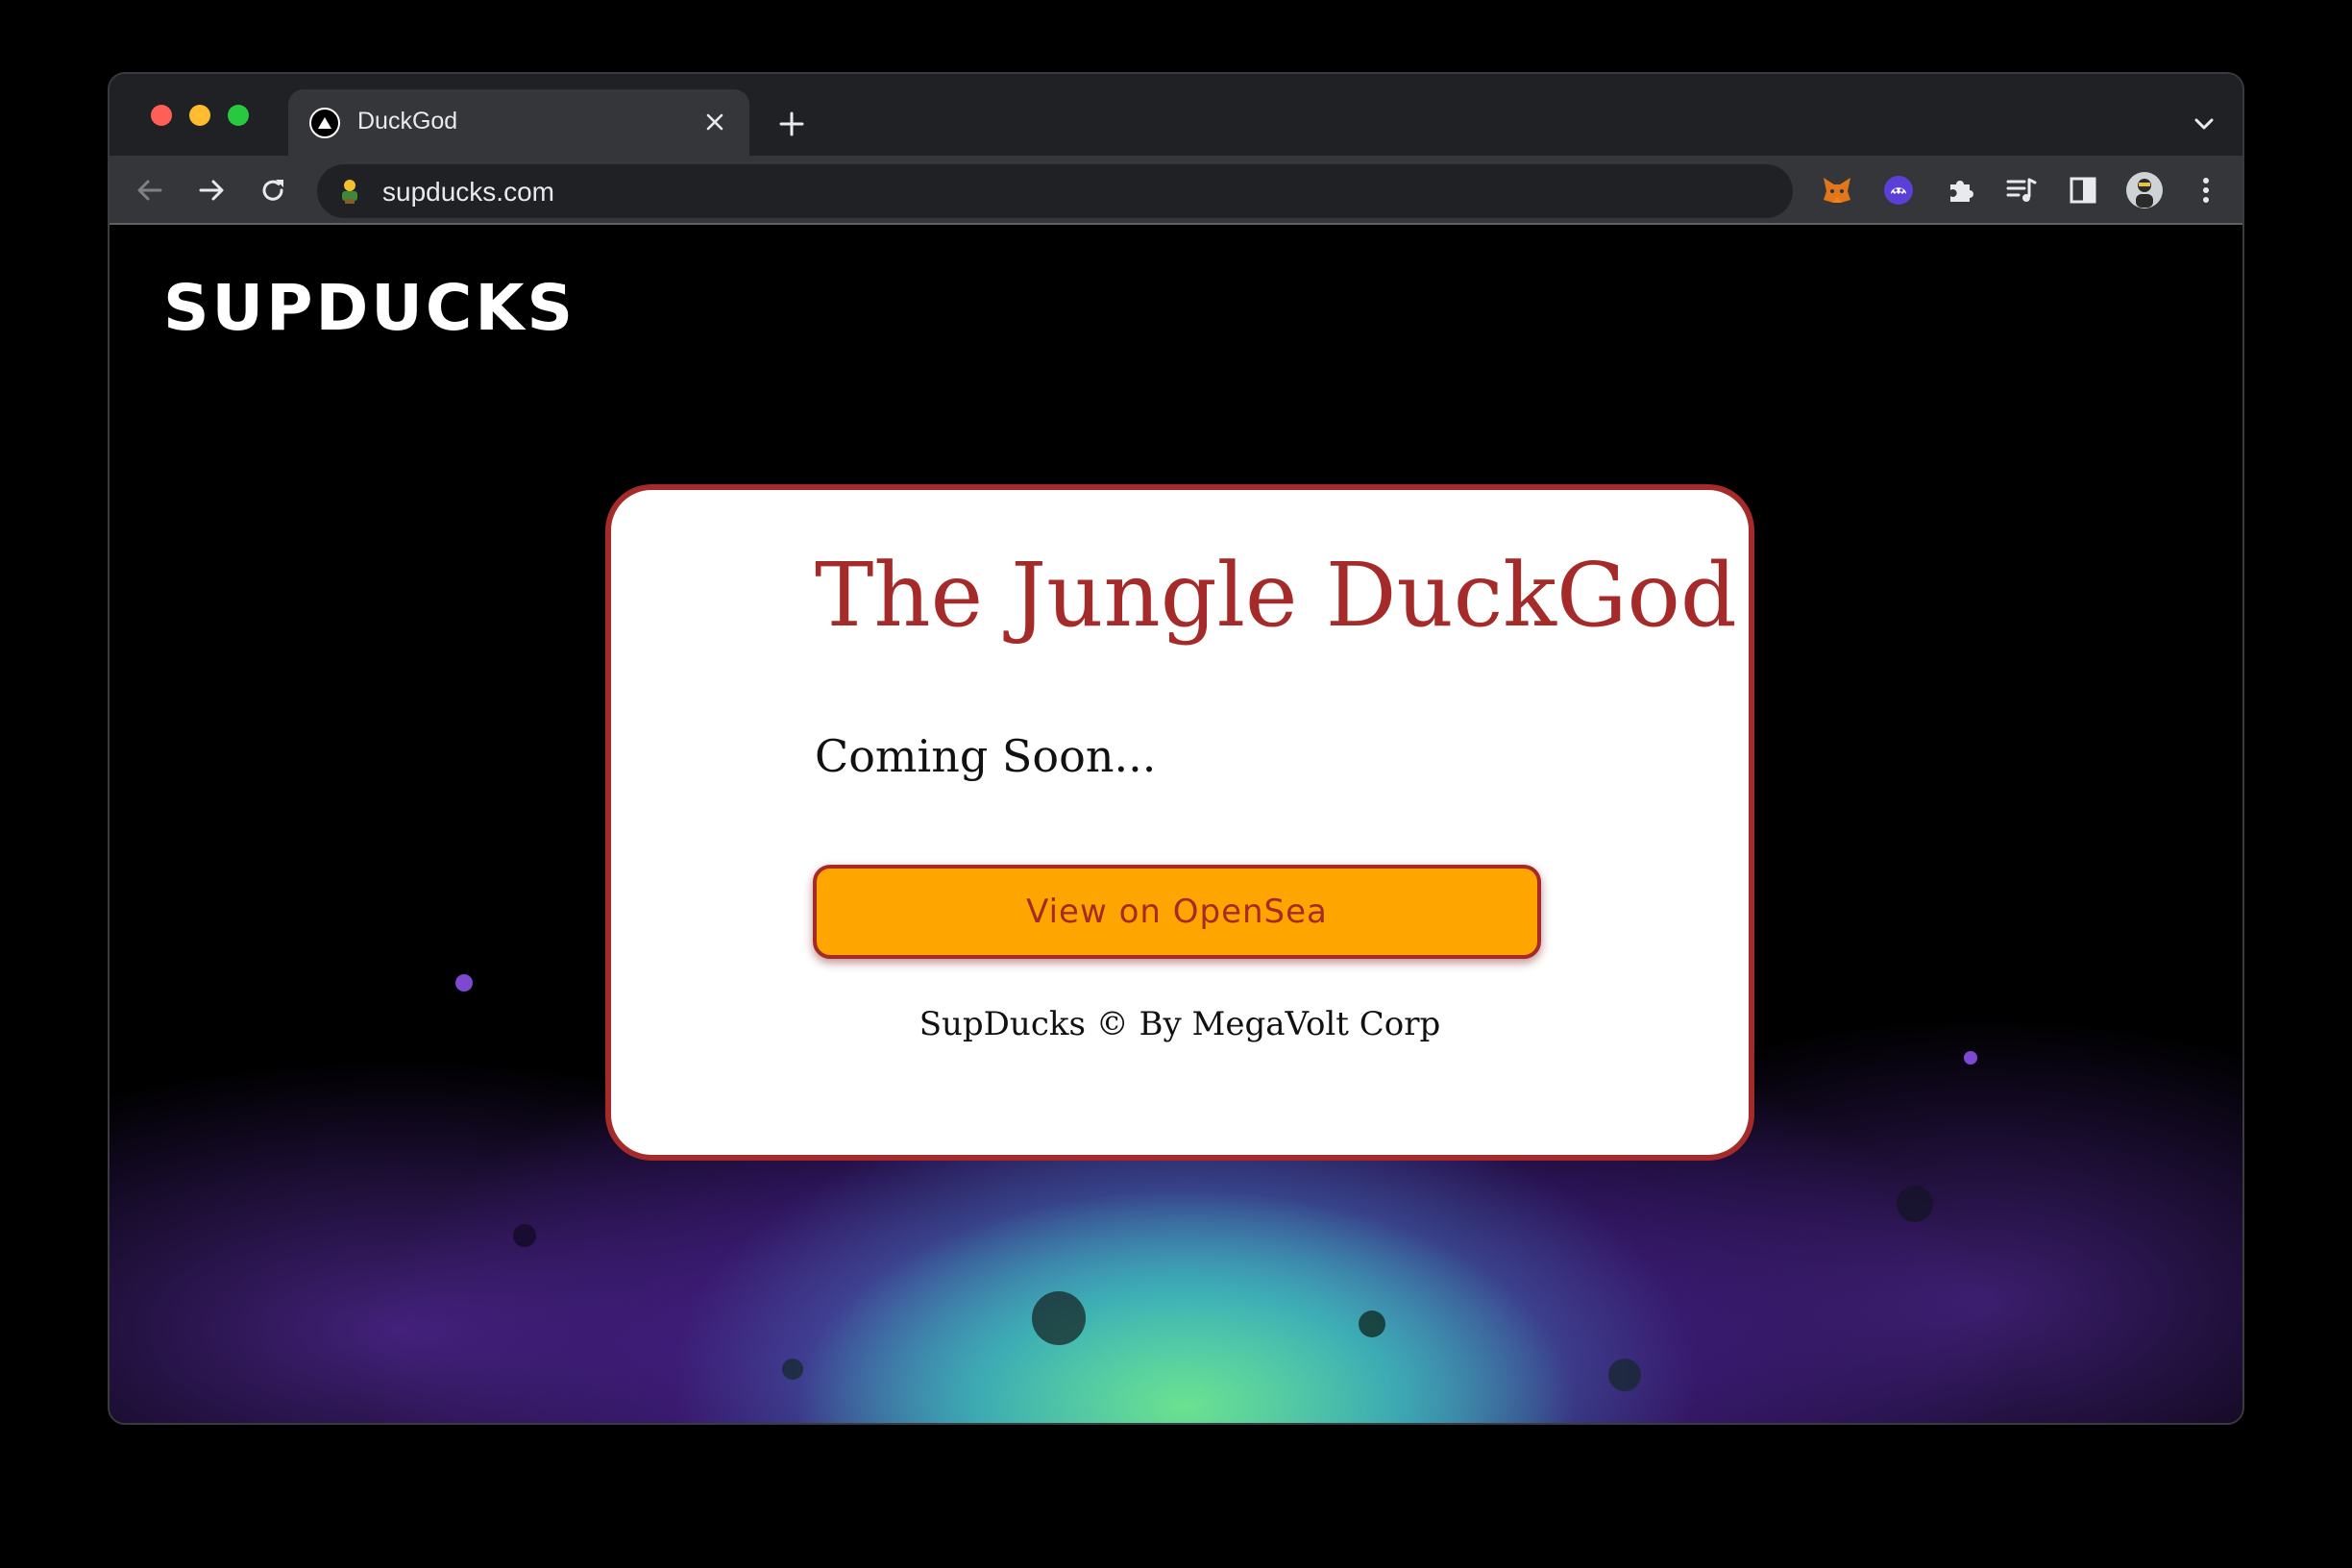  I want to click on copyright-footer: SupDucks © By MegaVolt Corp, so click(1180, 1024).